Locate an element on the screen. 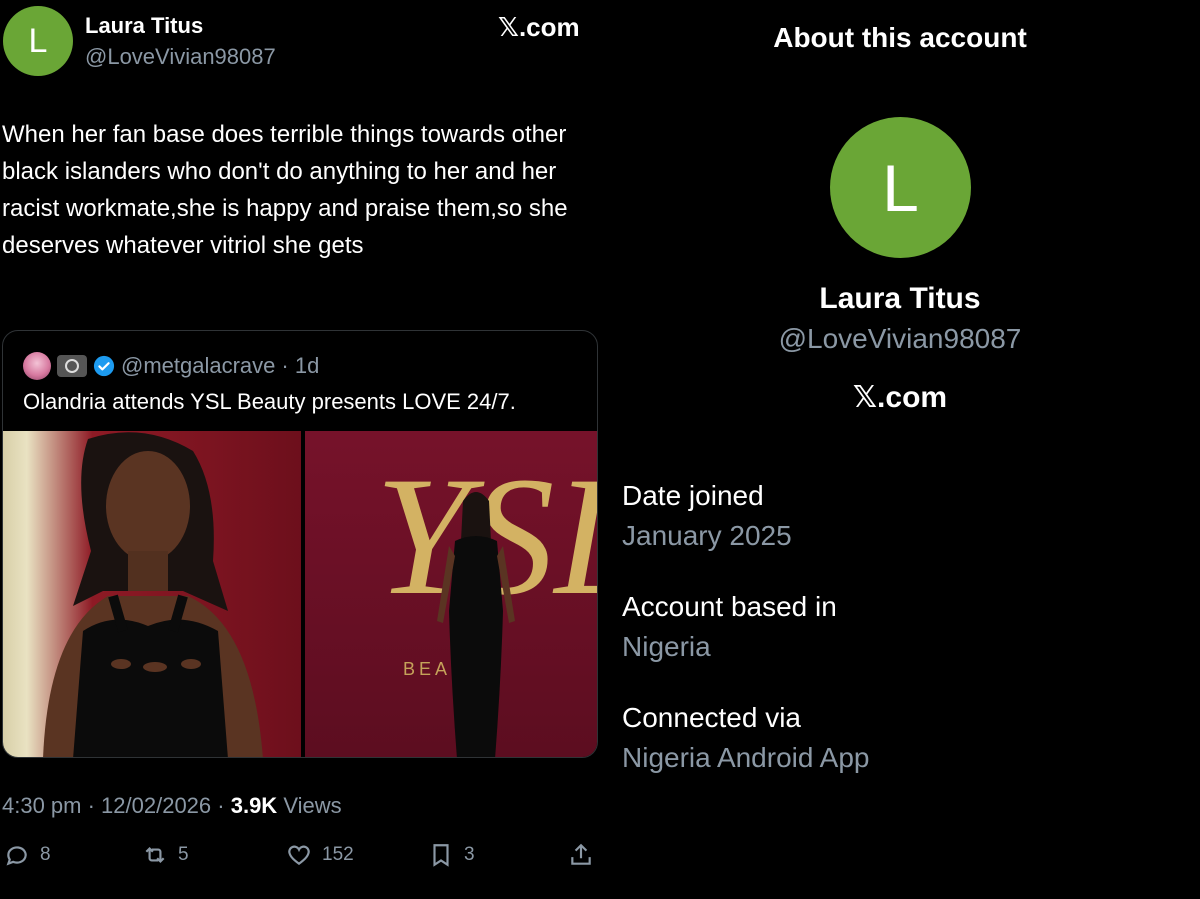 This screenshot has height=899, width=1200. share-icon is located at coordinates (581, 854).